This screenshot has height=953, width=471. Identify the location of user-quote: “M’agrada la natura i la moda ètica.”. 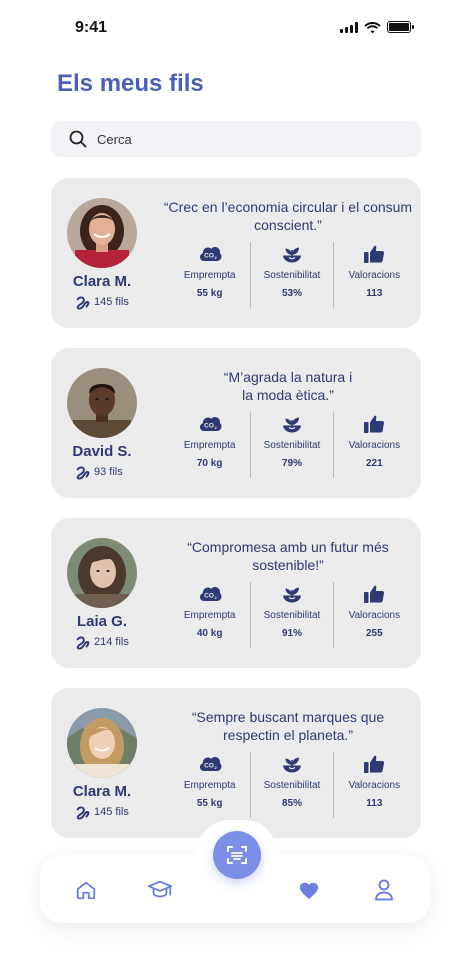
(288, 386).